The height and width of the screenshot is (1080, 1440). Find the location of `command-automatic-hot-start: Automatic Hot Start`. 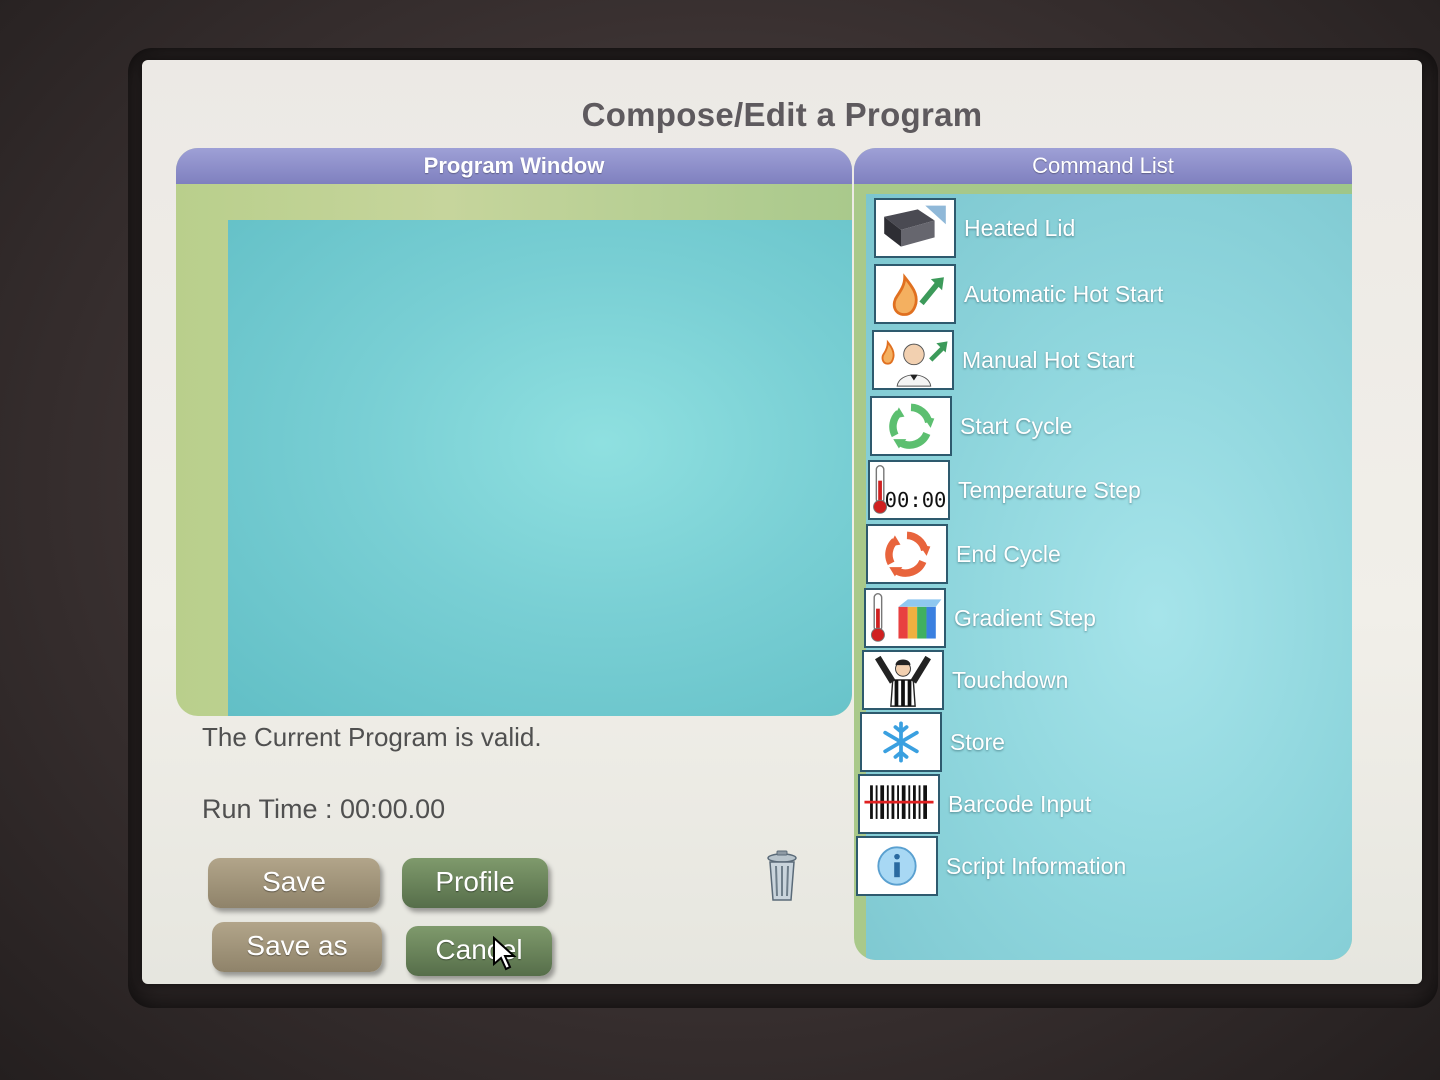

command-automatic-hot-start: Automatic Hot Start is located at coordinates (1109, 294).